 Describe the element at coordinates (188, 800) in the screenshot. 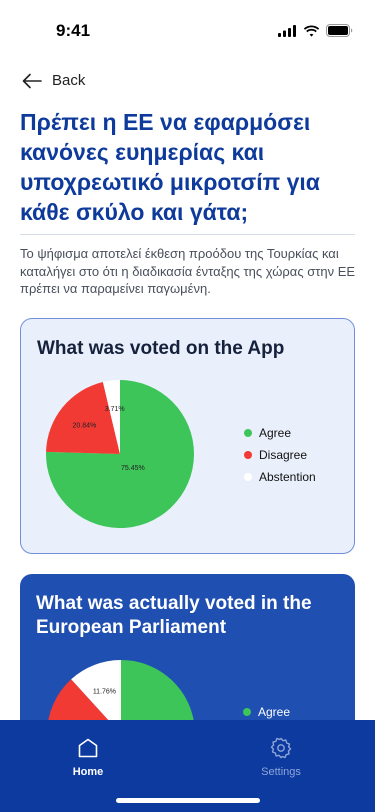

I see `home-indicator` at that location.